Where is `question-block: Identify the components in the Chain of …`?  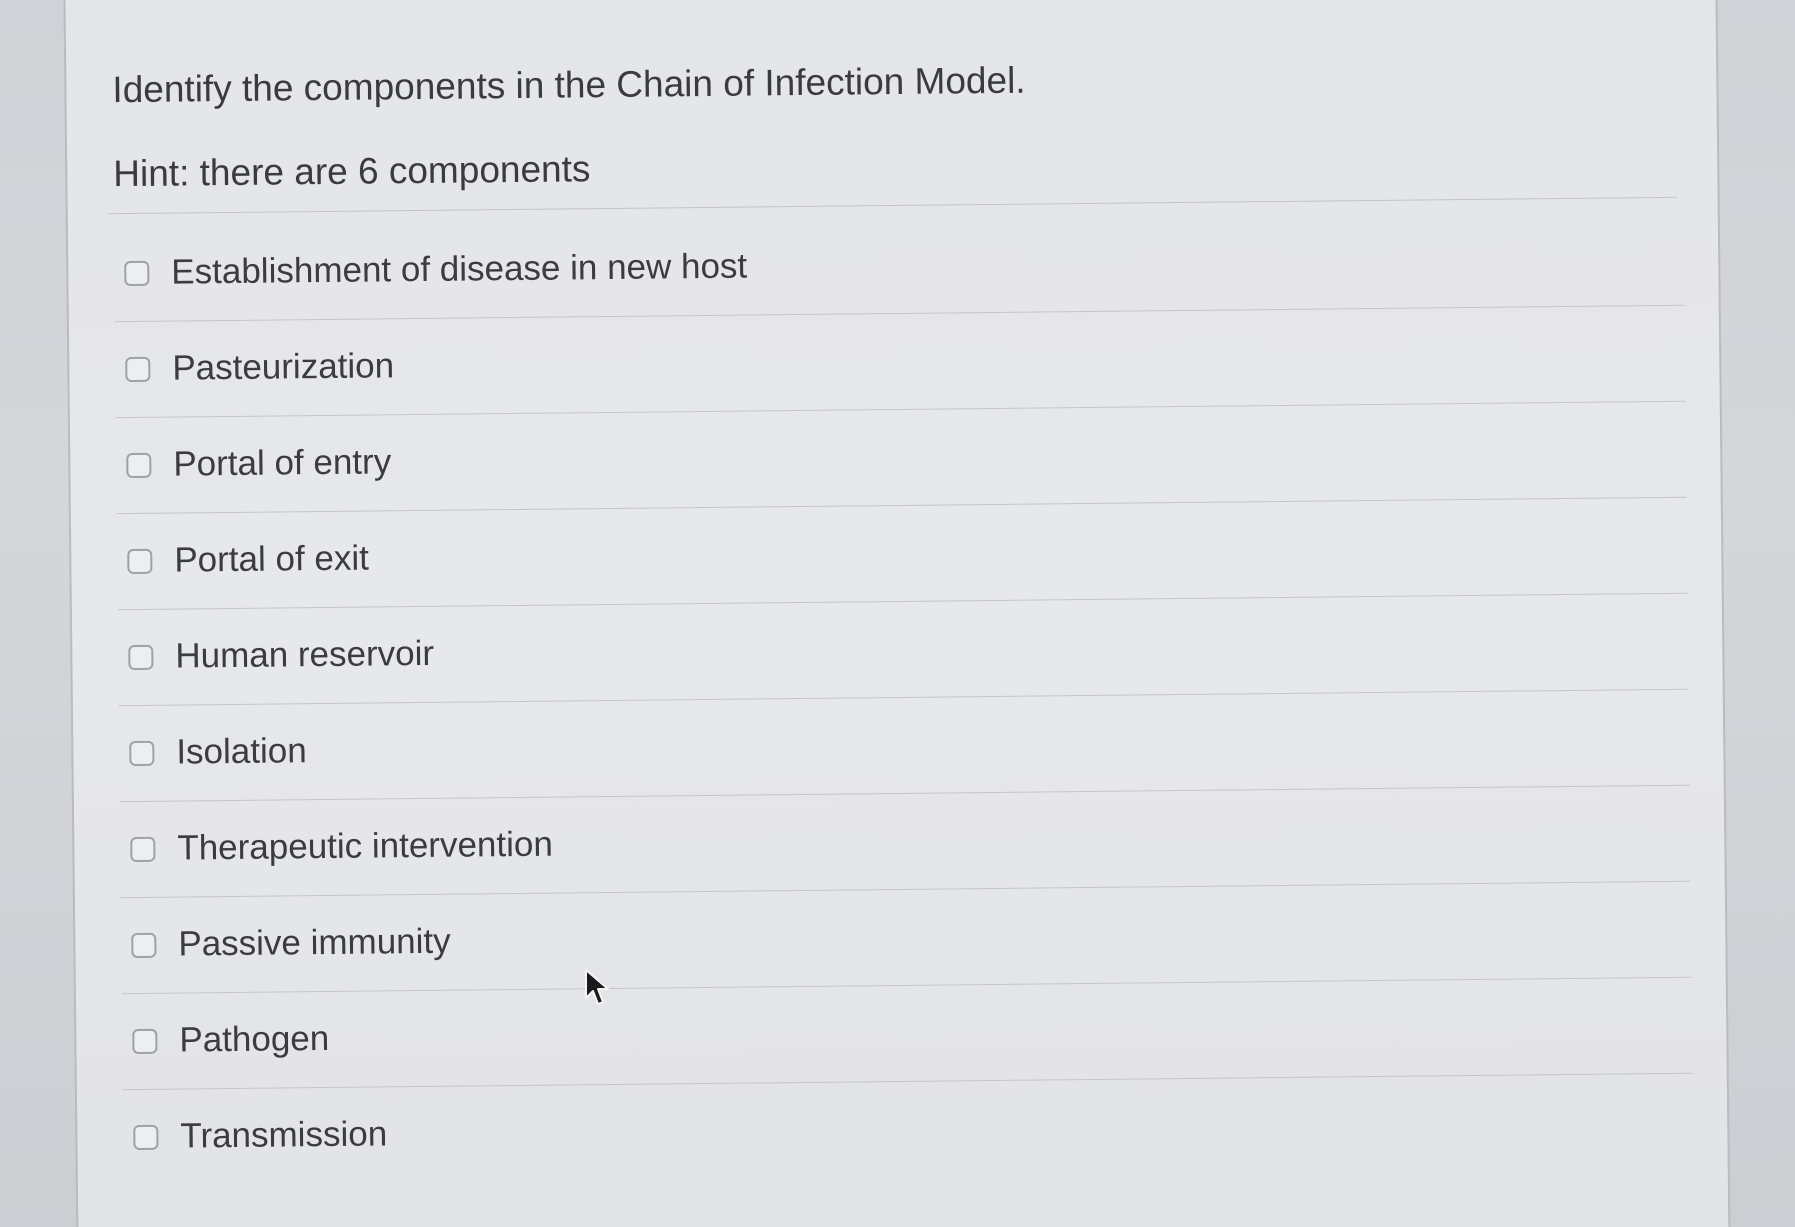 question-block: Identify the components in the Chain of … is located at coordinates (569, 128).